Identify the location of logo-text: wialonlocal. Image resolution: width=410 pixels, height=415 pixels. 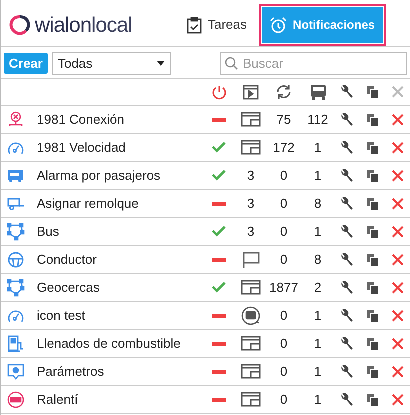
(83, 25).